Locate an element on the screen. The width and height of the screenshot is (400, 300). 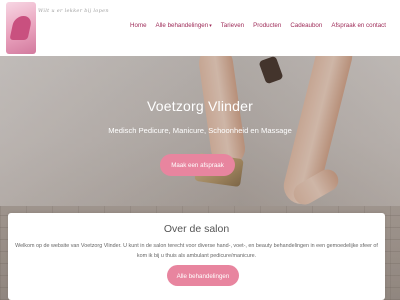
nav-item-label: Alle behandelingen is located at coordinates (182, 25).